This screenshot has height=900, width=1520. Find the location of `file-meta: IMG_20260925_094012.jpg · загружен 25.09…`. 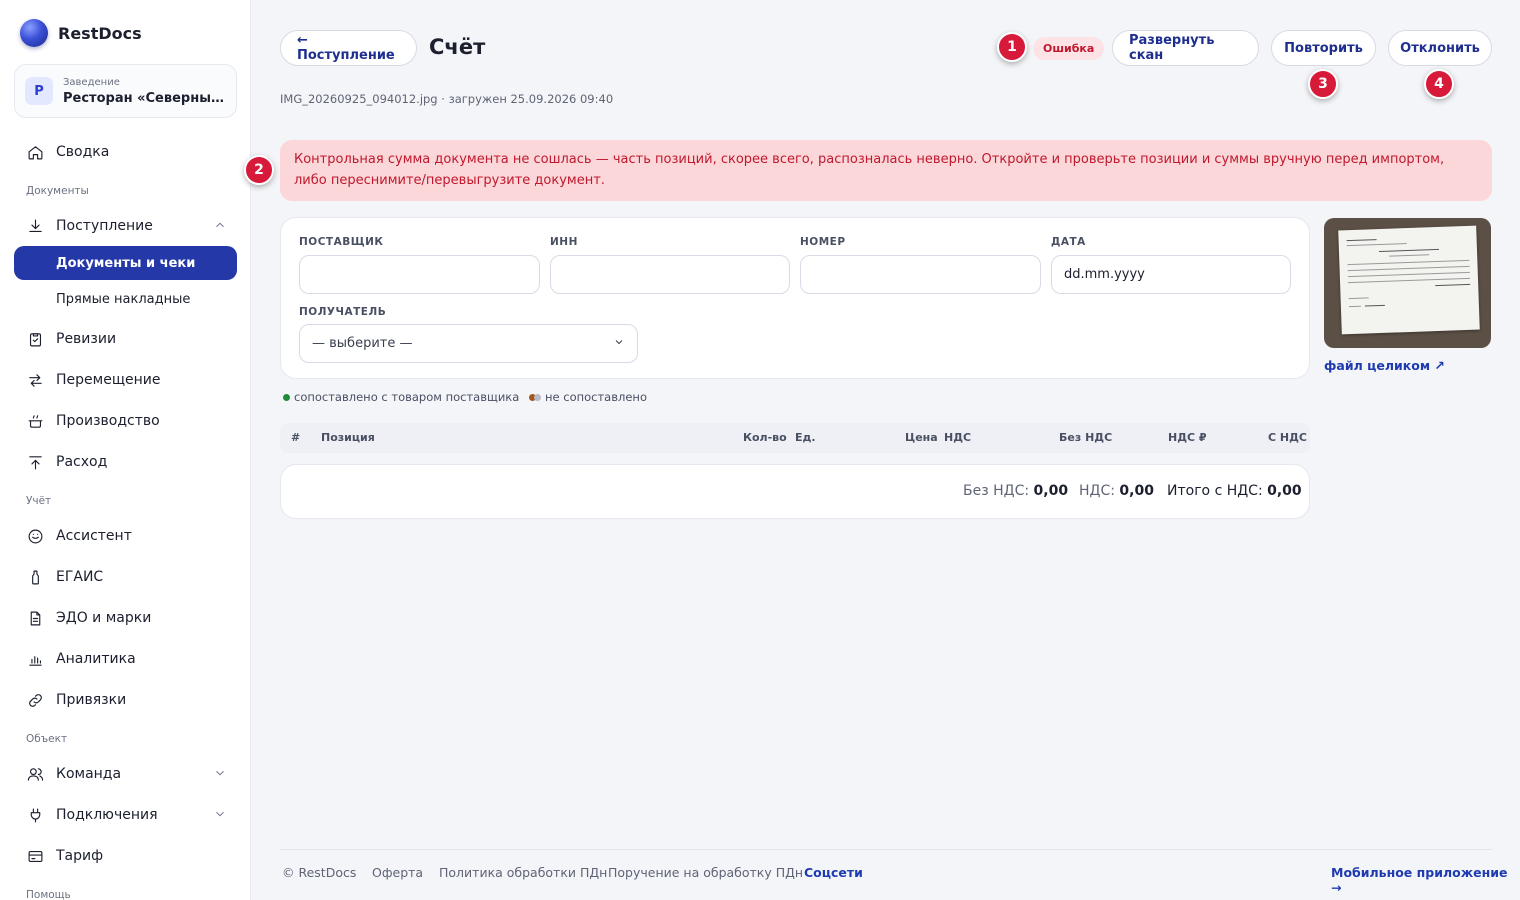

file-meta: IMG_20260925_094012.jpg · загружен 25.09… is located at coordinates (447, 99).